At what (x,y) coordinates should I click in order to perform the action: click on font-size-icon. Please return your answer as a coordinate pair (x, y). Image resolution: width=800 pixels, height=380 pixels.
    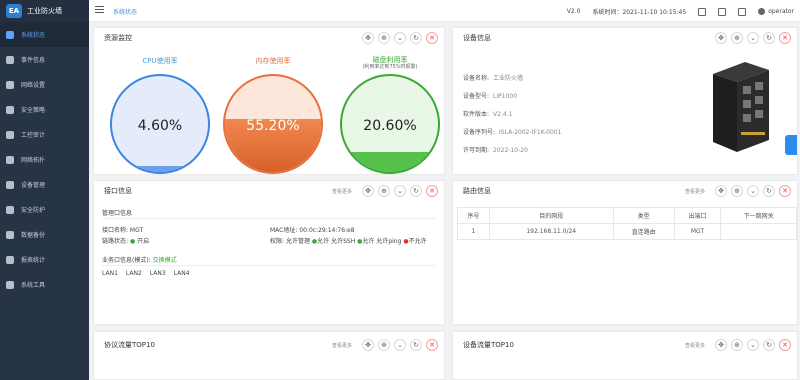
    Looking at the image, I should click on (742, 11).